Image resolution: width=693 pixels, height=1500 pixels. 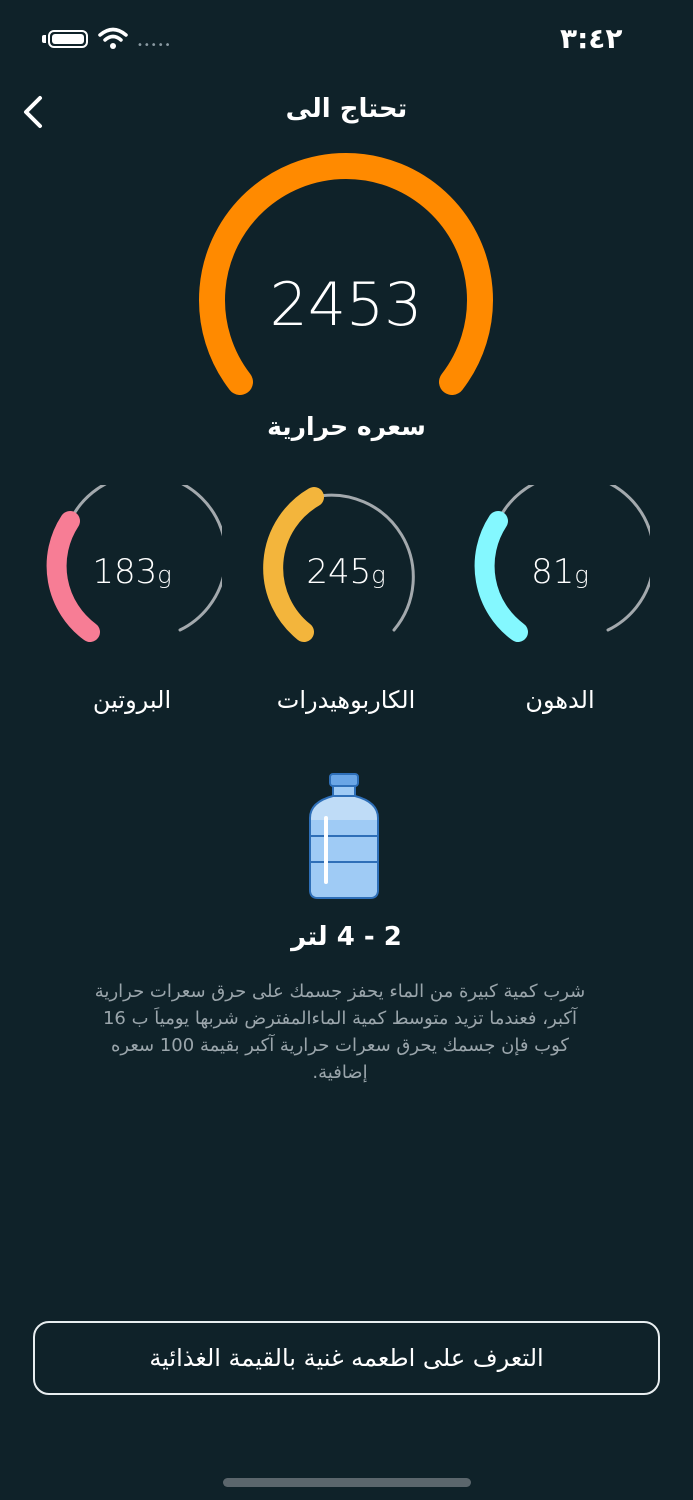 What do you see at coordinates (560, 700) in the screenshot?
I see `fat-label: الدهون` at bounding box center [560, 700].